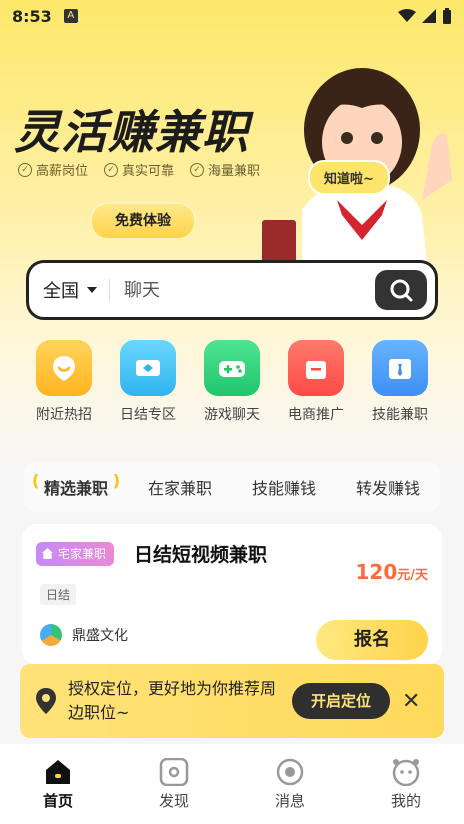 This screenshot has width=464, height=824. I want to click on location-permission-bar: 授权定位，更好地为你推荐周边职位~ 开启定位 ✕, so click(232, 701).